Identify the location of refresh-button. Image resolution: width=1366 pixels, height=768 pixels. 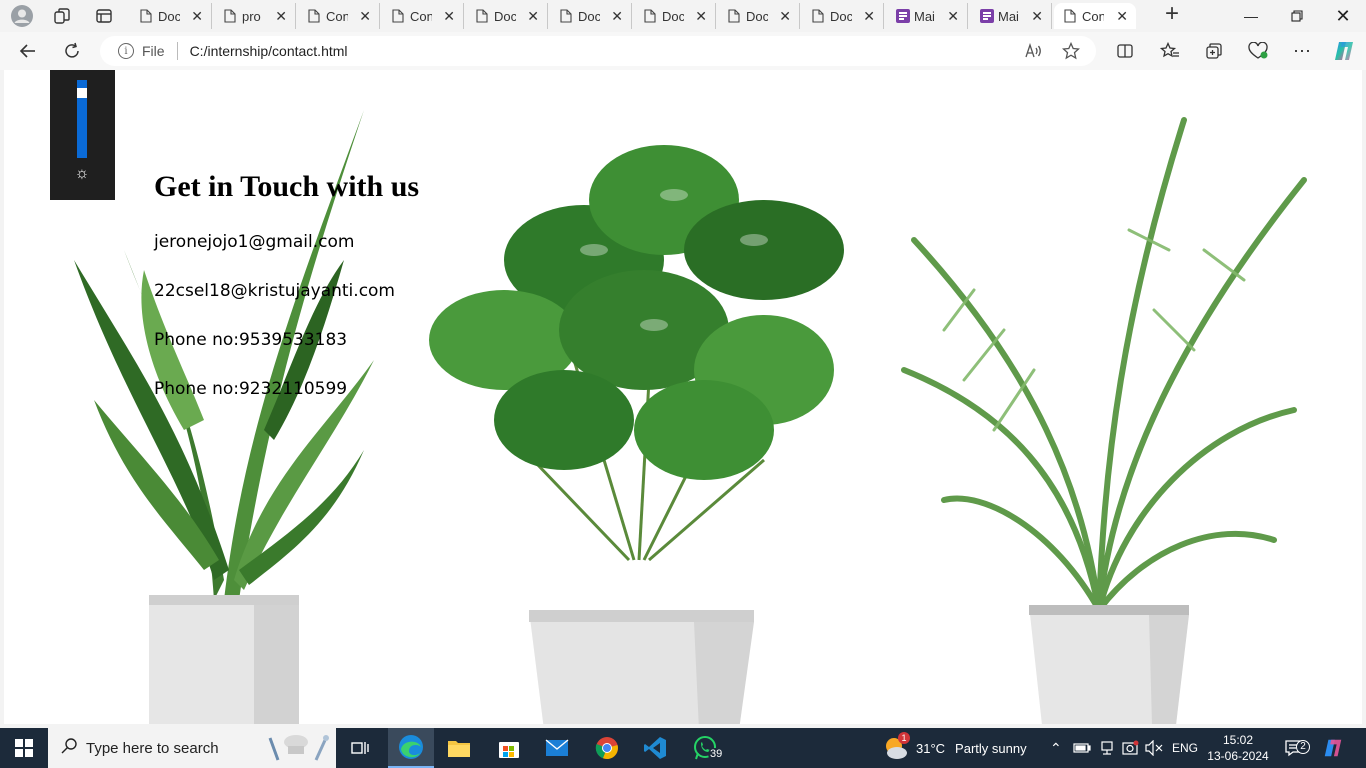
(72, 51).